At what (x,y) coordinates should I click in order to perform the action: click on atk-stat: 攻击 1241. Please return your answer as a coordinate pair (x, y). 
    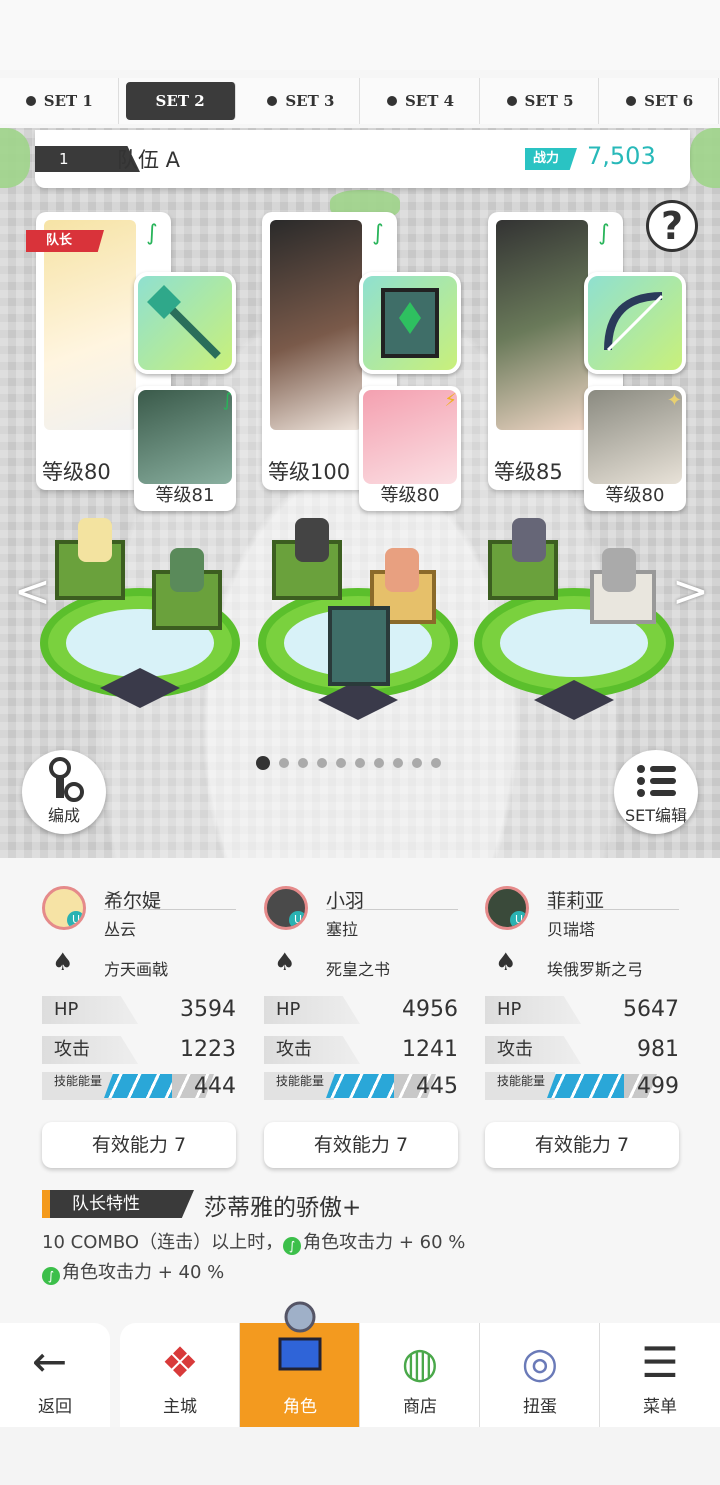
    Looking at the image, I should click on (361, 1050).